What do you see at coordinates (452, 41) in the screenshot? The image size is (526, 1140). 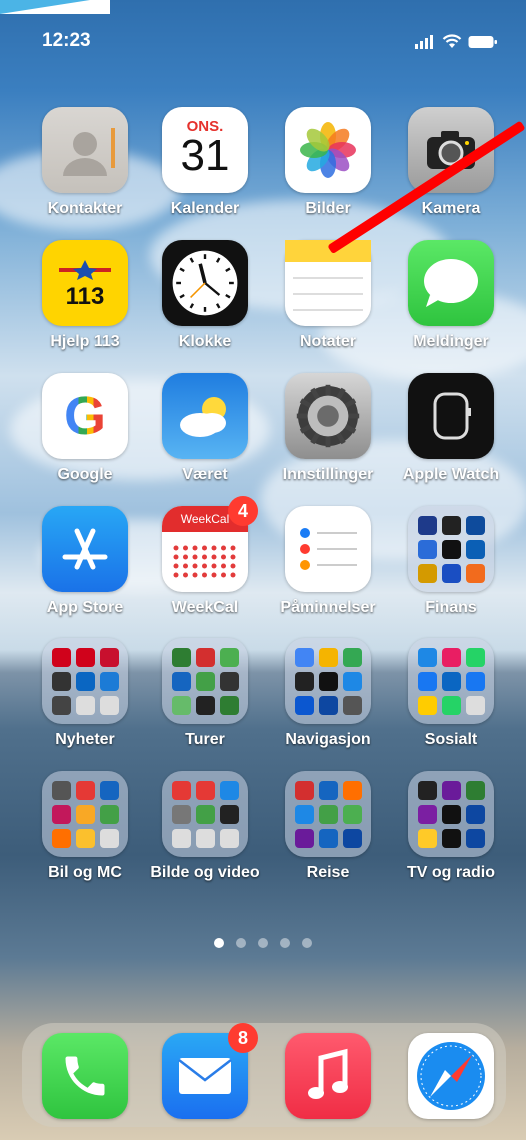 I see `wifi-icon` at bounding box center [452, 41].